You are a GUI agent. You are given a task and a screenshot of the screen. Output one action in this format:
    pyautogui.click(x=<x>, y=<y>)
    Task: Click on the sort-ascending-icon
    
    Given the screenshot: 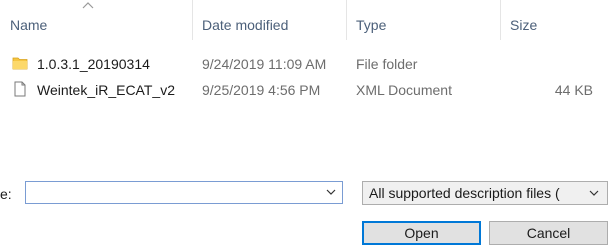 What is the action you would take?
    pyautogui.click(x=88, y=5)
    